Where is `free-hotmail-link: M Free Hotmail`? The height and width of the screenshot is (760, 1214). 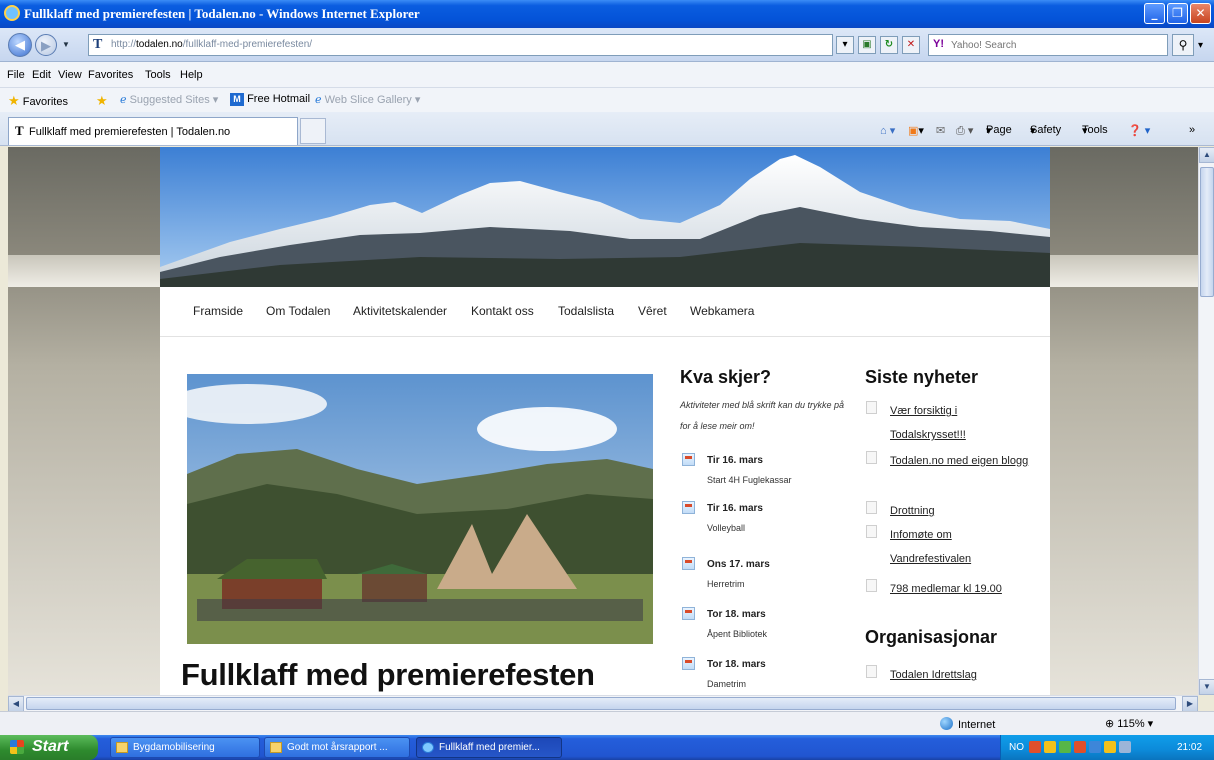 free-hotmail-link: M Free Hotmail is located at coordinates (270, 99).